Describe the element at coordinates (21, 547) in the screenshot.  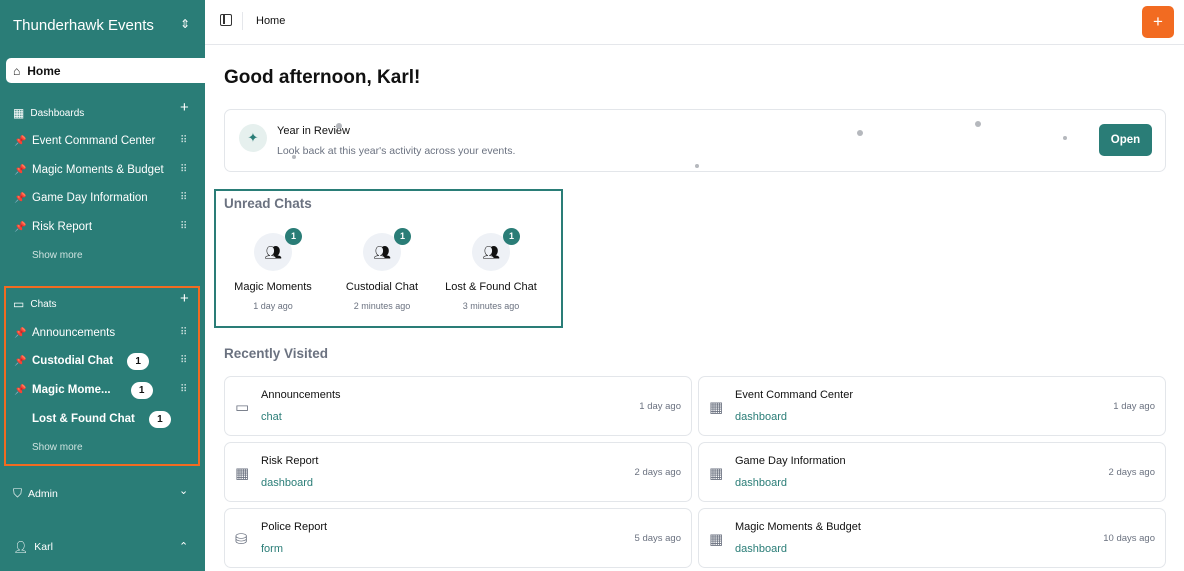
I see `user-icon: 👤︎` at that location.